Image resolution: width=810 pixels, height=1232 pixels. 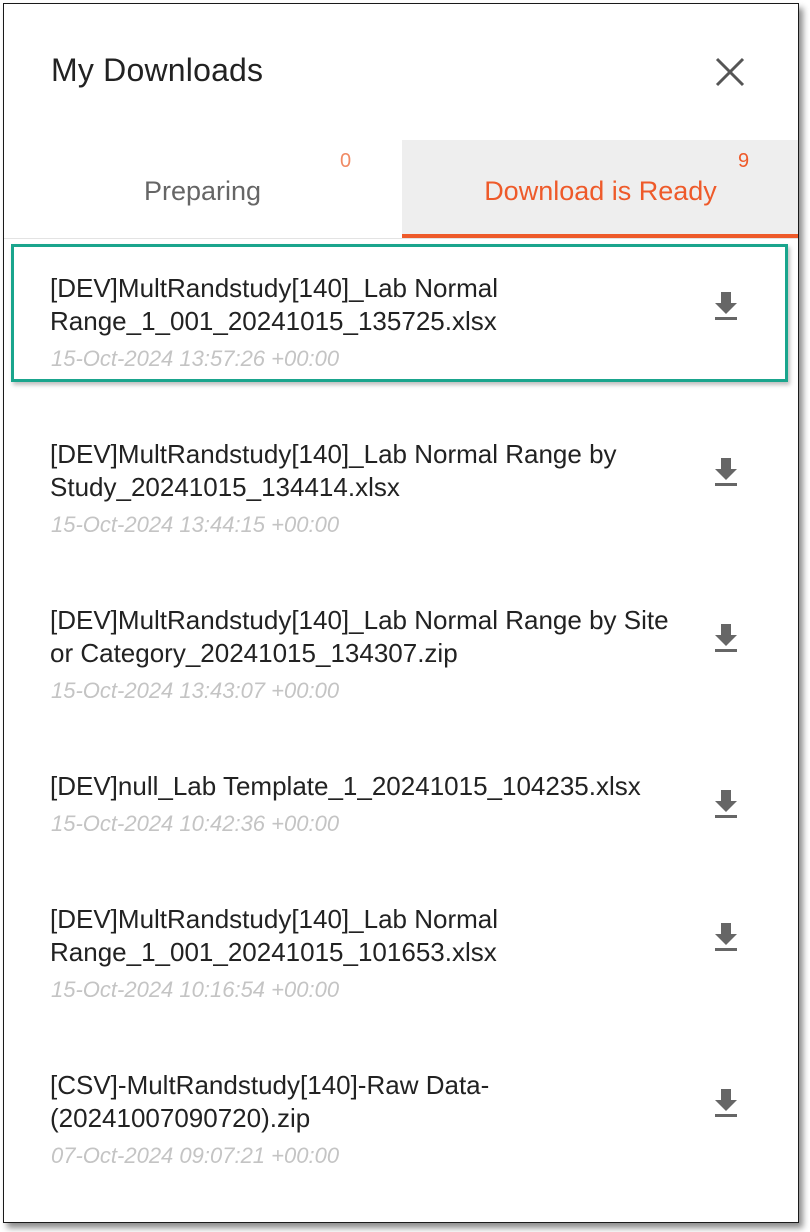 I want to click on tab-download-ready: 9 Download is Ready, so click(x=600, y=189).